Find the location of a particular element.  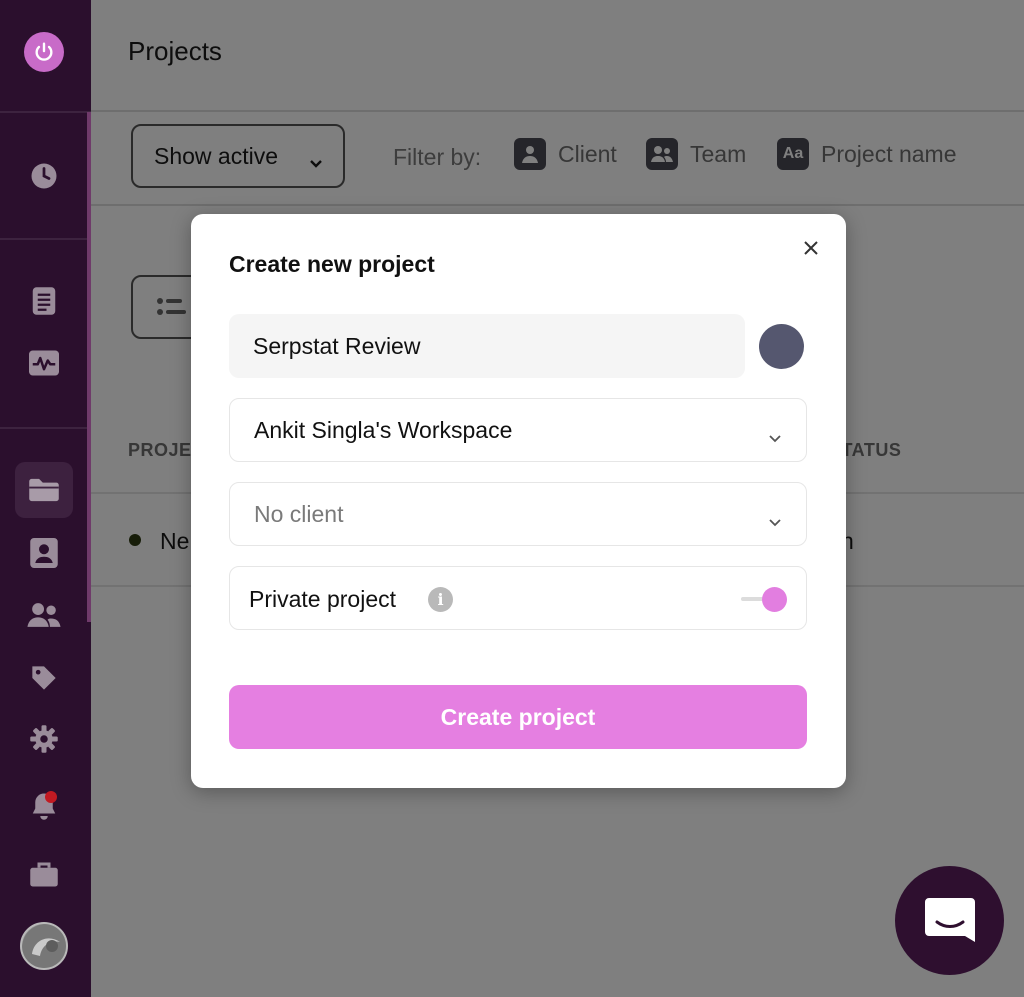

workspace-select: Ankit Singla's Workspace is located at coordinates (518, 430).